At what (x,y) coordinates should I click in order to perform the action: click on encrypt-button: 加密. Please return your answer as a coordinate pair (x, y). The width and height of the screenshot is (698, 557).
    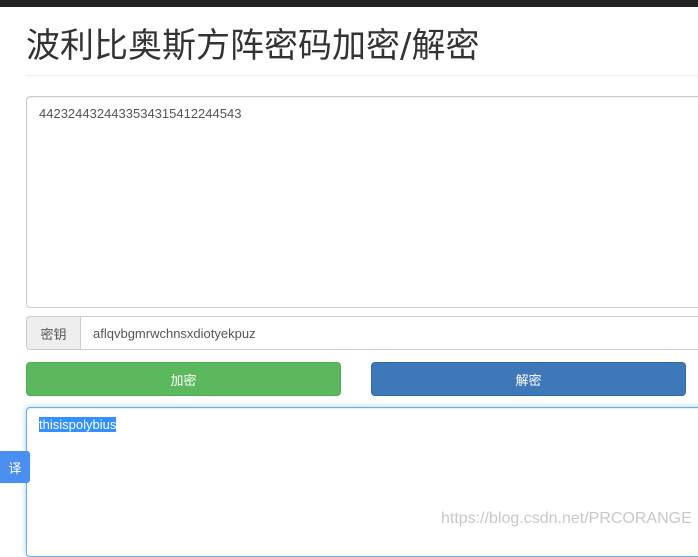
    Looking at the image, I should click on (183, 379).